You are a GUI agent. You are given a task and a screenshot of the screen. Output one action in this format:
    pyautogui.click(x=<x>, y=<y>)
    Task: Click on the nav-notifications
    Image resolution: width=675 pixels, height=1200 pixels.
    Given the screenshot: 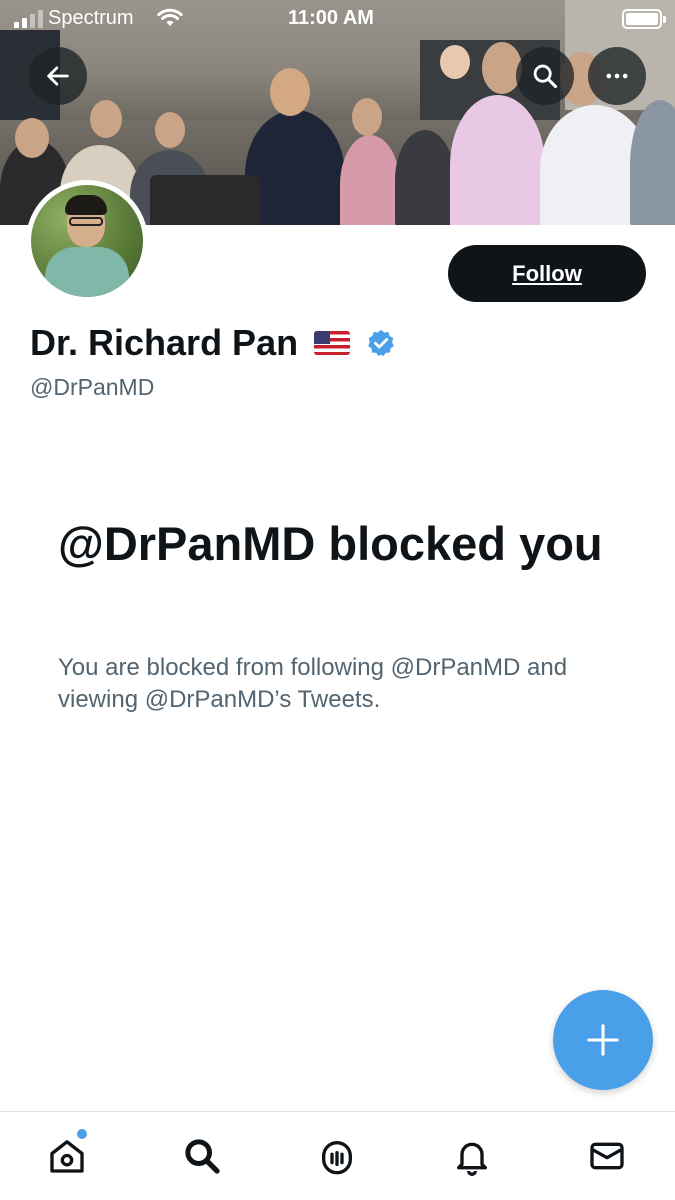 What is the action you would take?
    pyautogui.click(x=472, y=1156)
    